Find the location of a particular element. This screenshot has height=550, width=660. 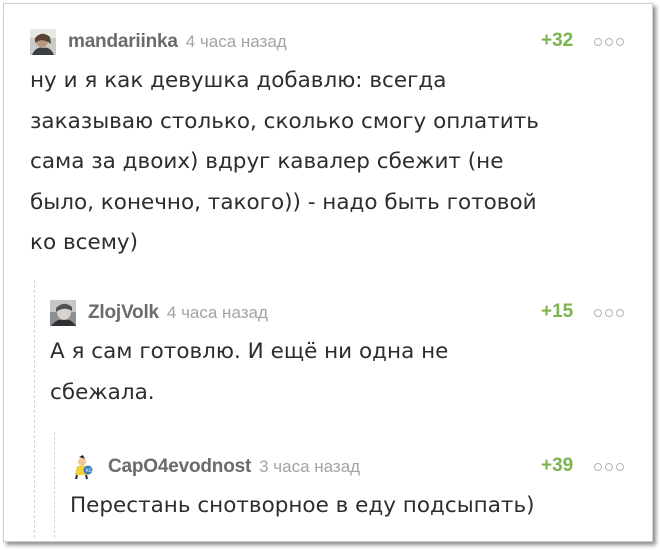

comment-rating: +32 is located at coordinates (557, 40).